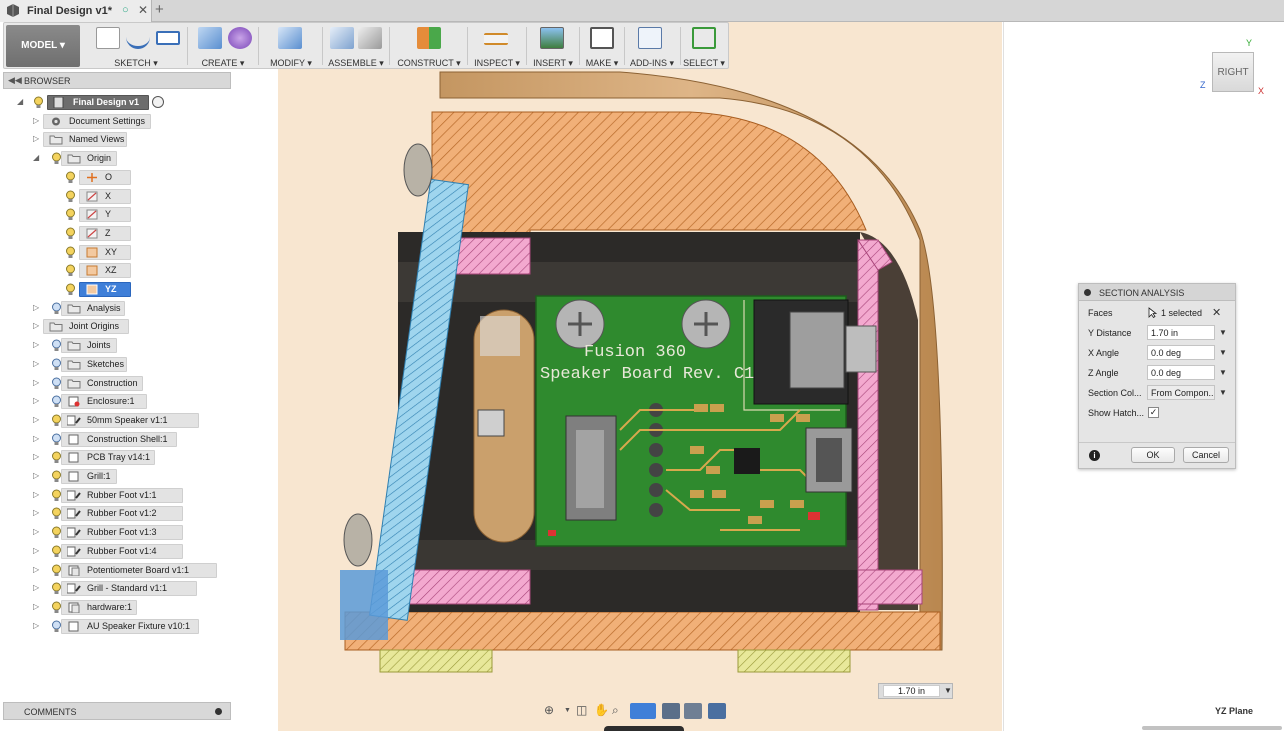 The width and height of the screenshot is (1284, 731). I want to click on construct-group: CONSTRUCT ▾, so click(429, 46).